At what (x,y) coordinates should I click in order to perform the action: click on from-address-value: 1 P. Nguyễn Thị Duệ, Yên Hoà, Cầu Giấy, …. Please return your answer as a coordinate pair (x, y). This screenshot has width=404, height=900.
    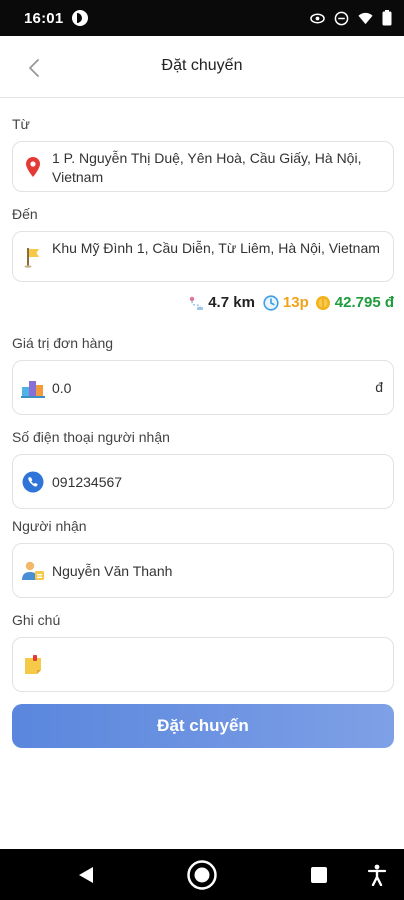
    Looking at the image, I should click on (207, 167).